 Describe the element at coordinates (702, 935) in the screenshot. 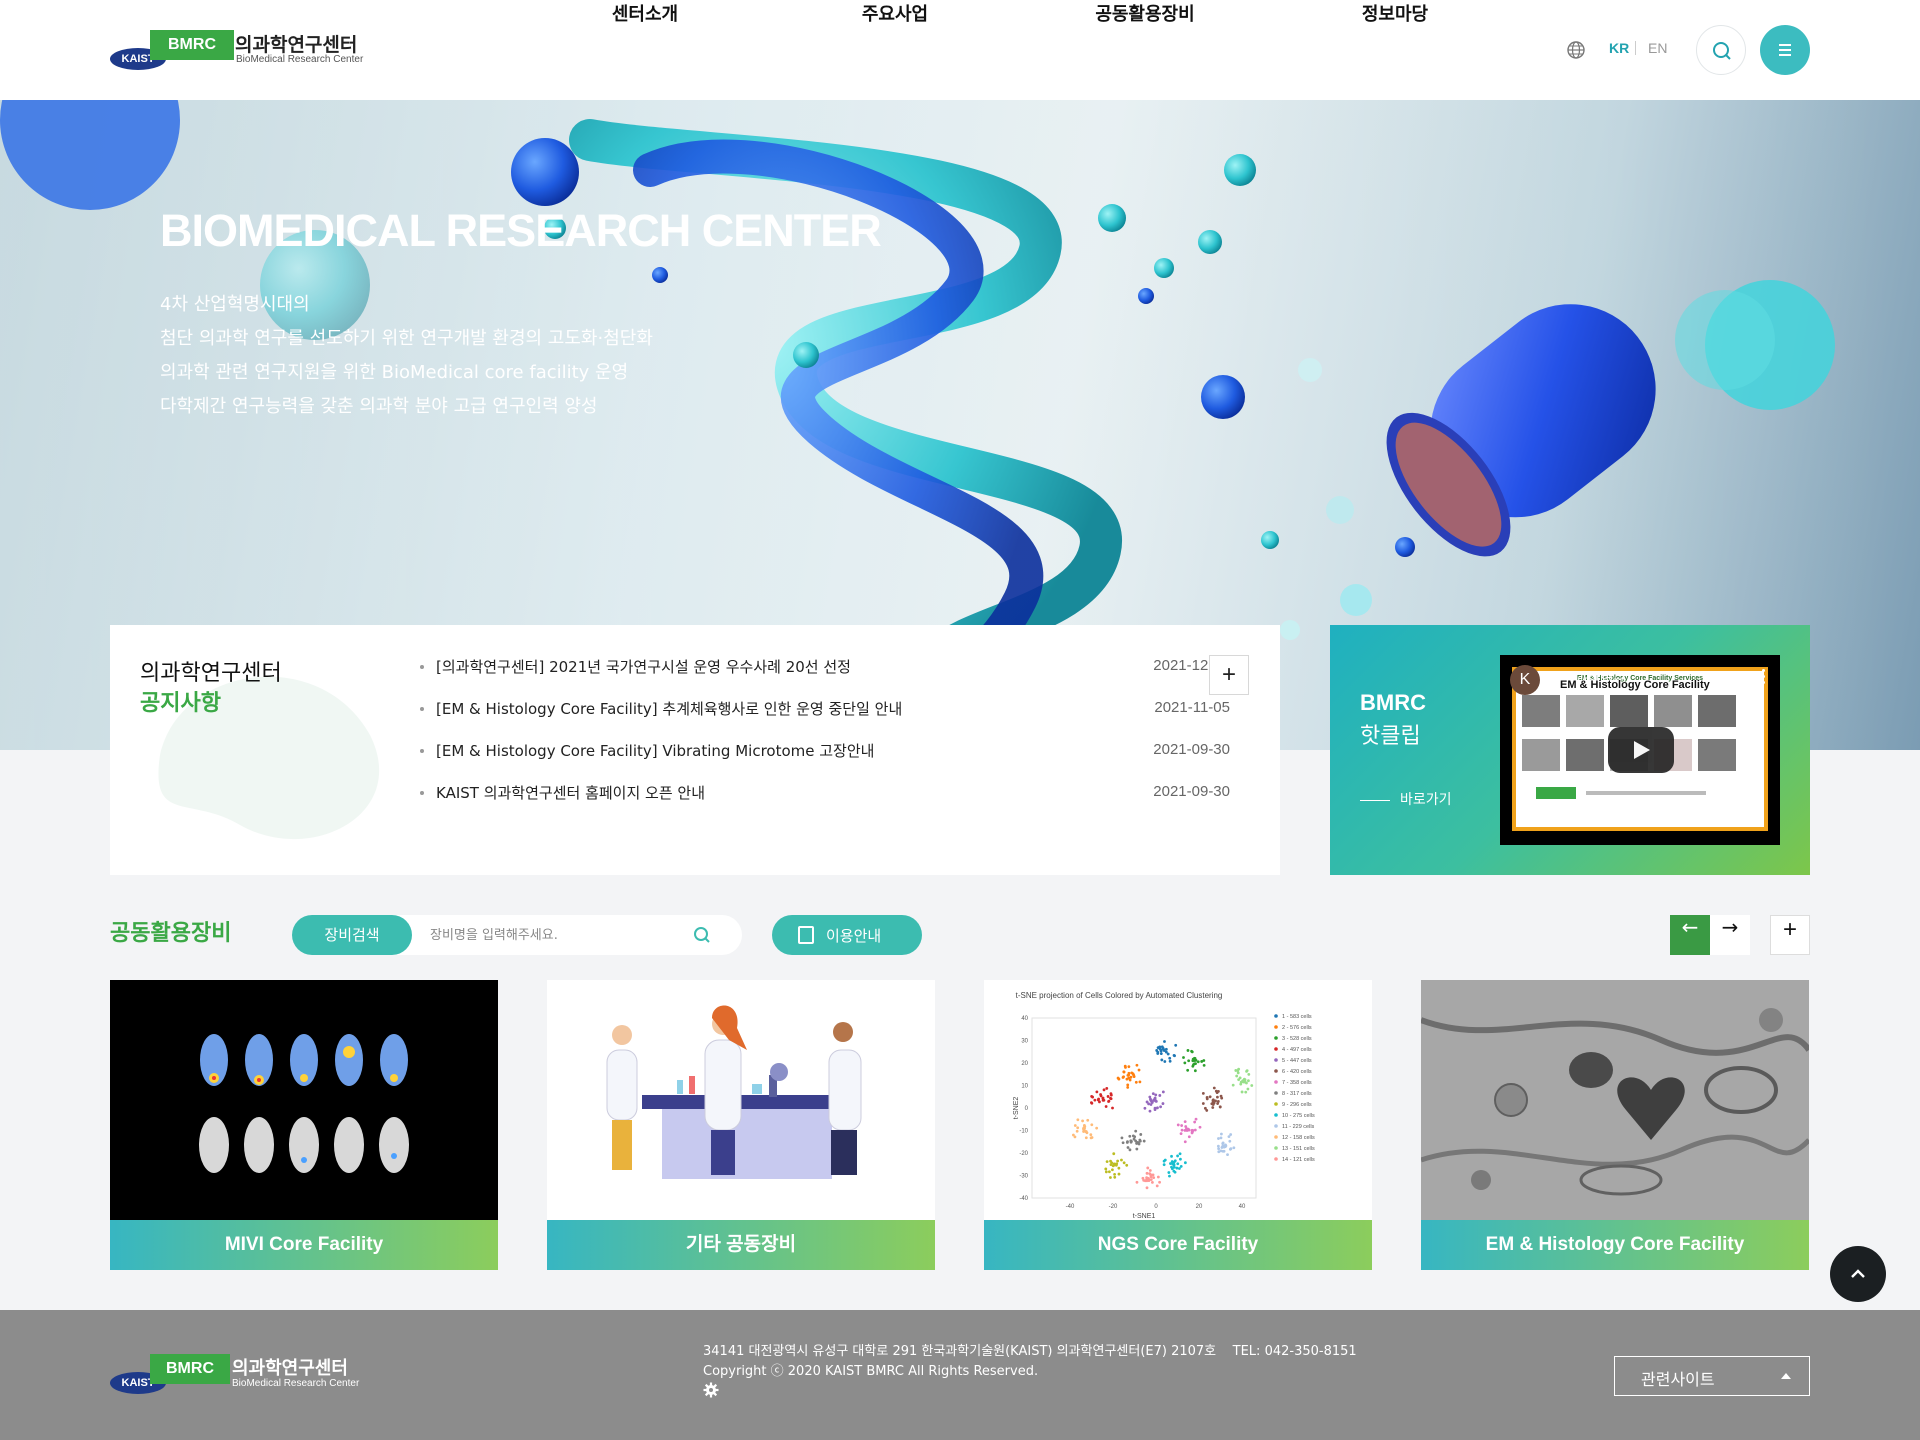

I see `search-icon` at that location.